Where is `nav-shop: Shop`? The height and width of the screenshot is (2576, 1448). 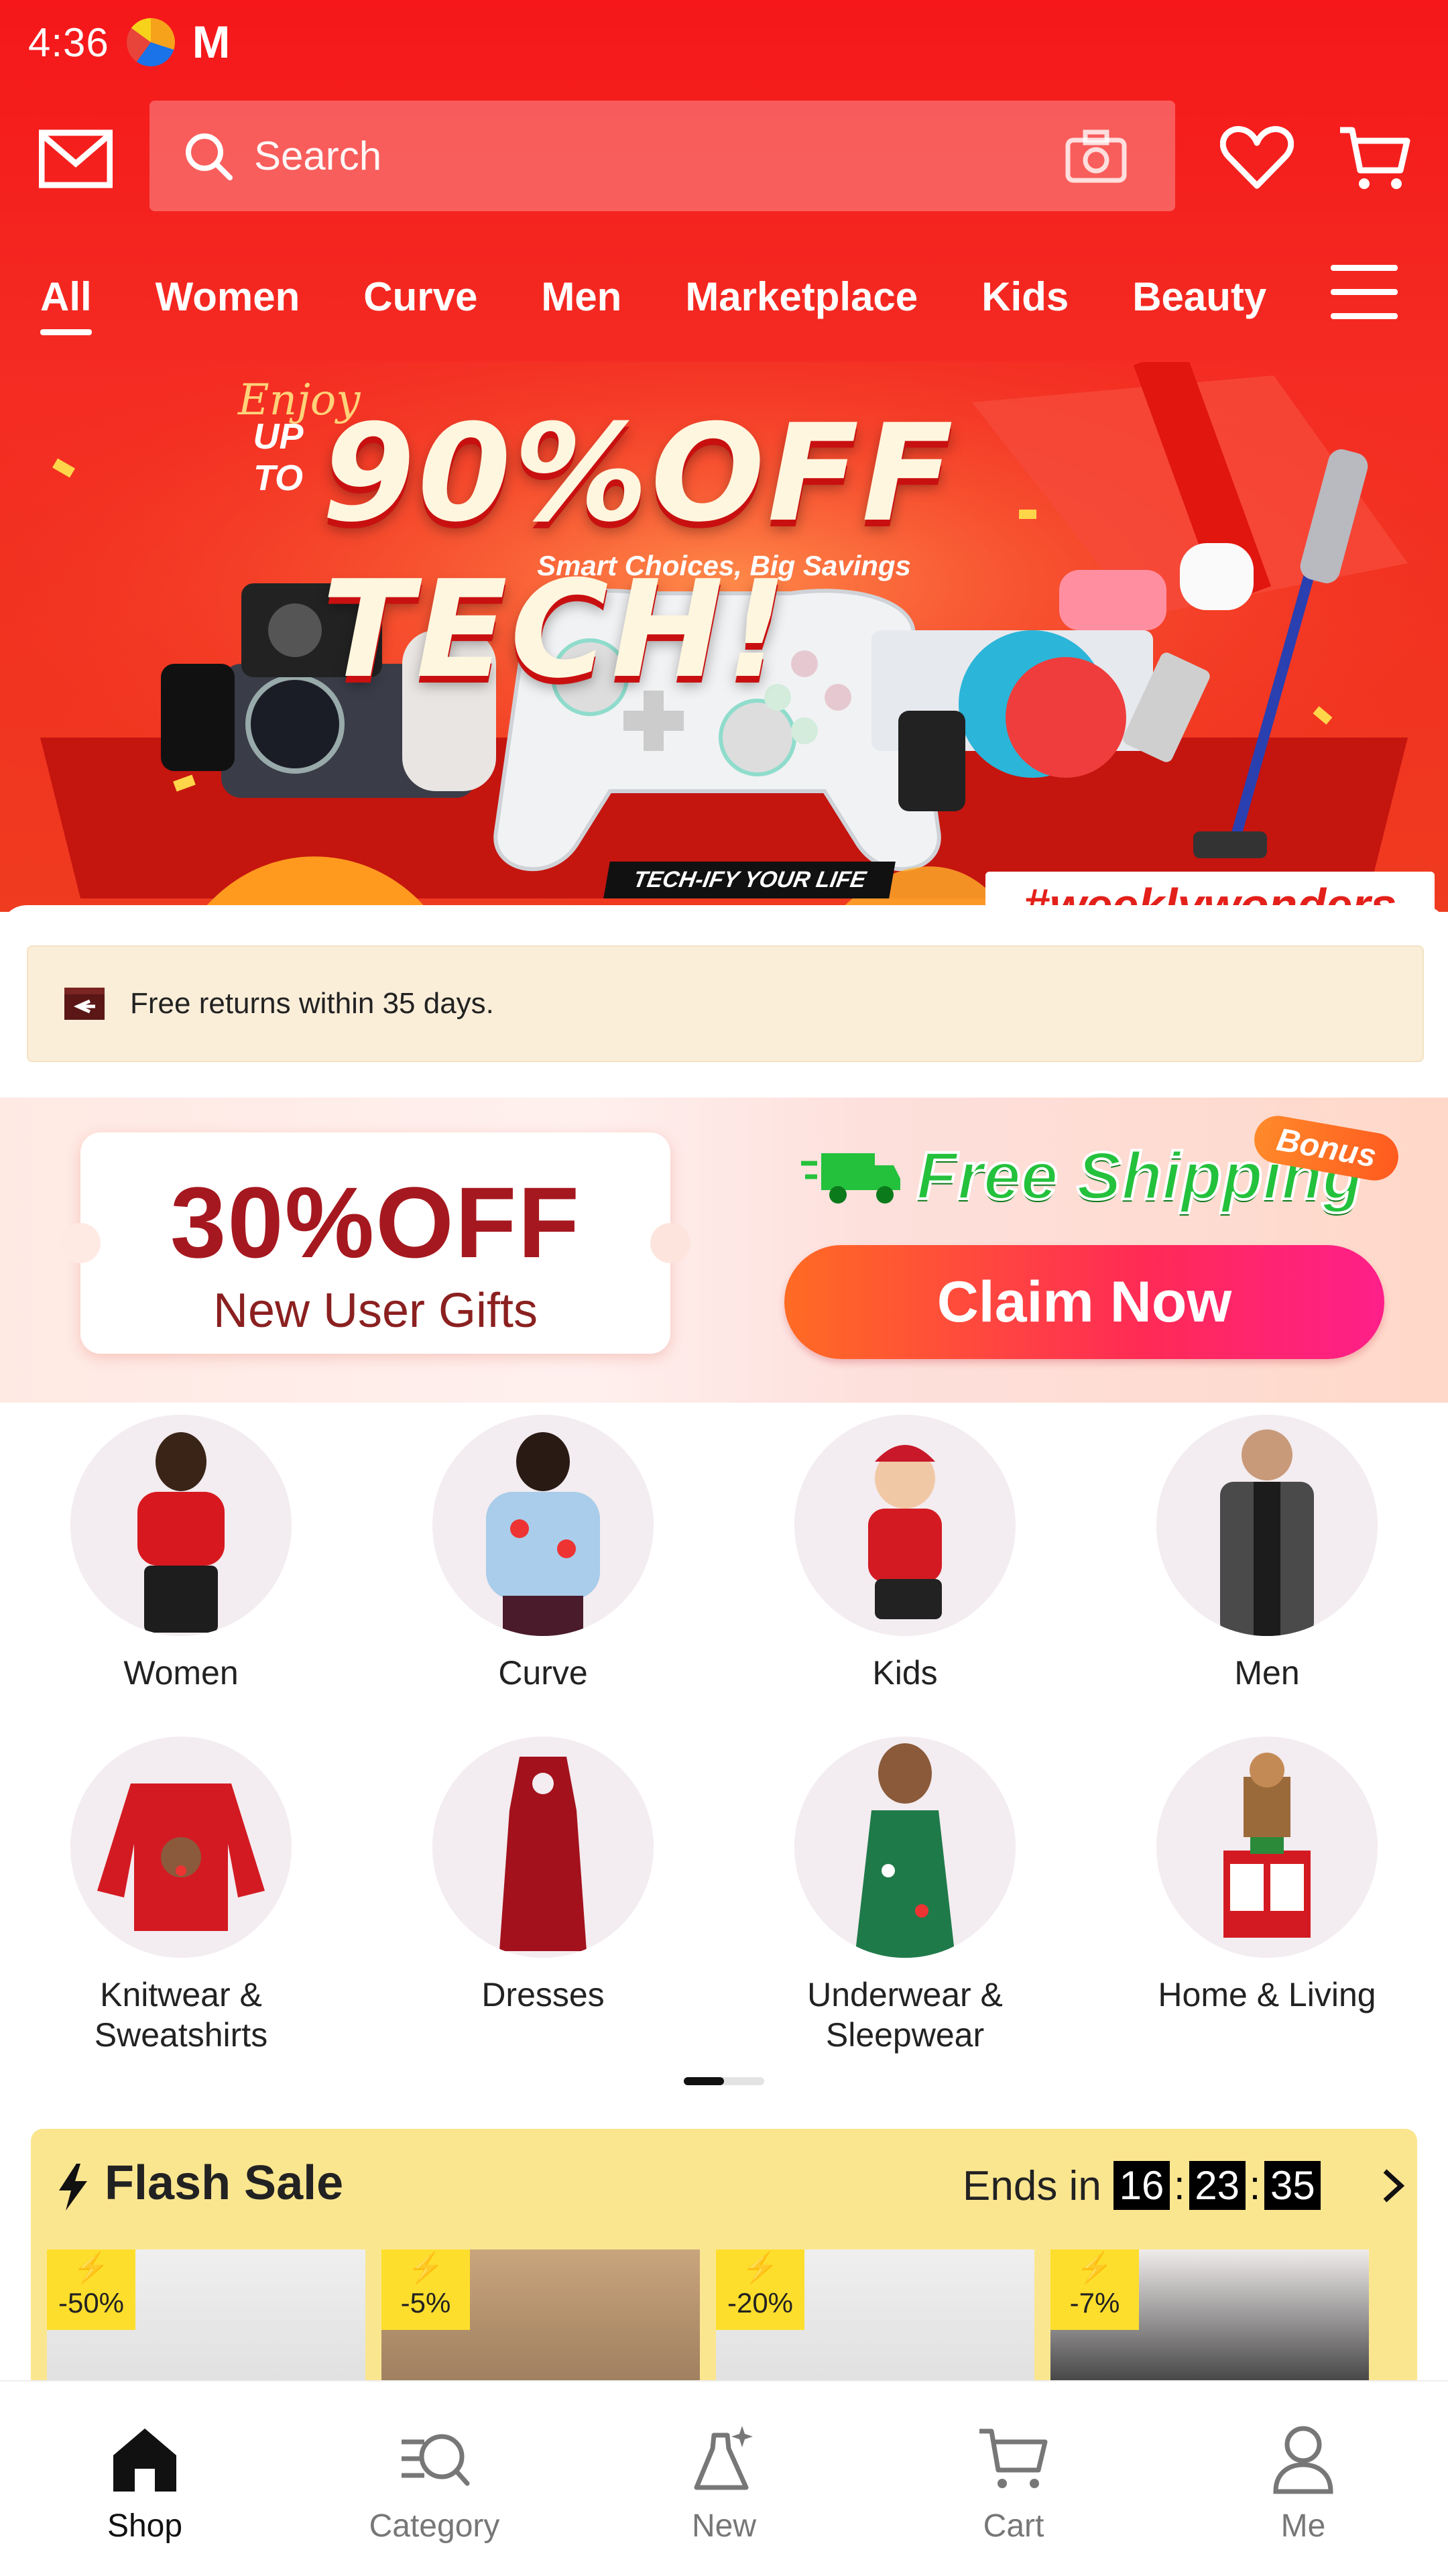
nav-shop: Shop is located at coordinates (145, 2479).